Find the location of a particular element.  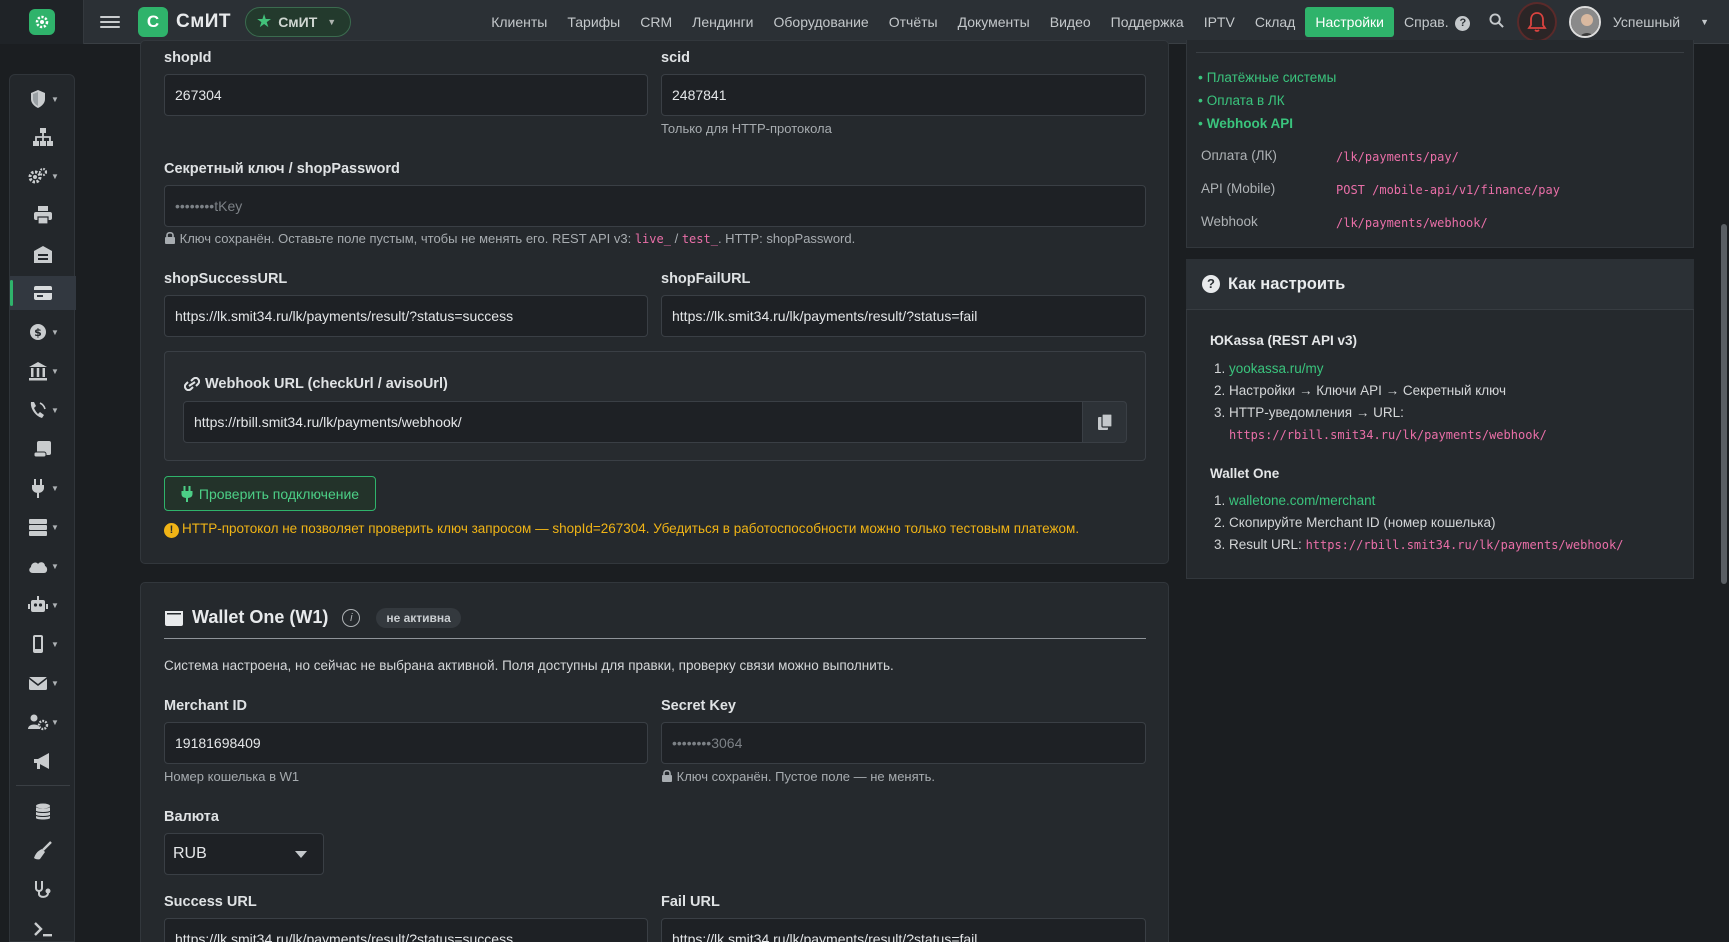

fail-url-label: shopFailURL is located at coordinates (706, 279).